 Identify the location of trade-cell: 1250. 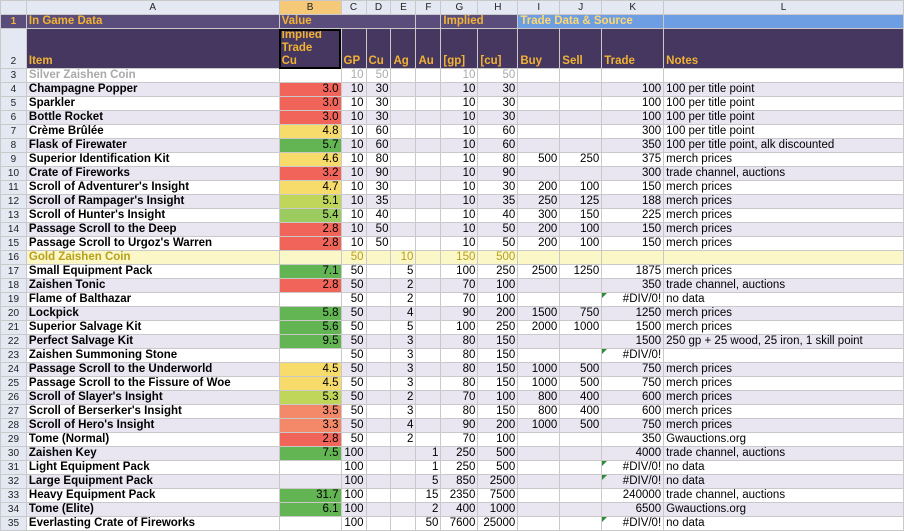
(633, 313).